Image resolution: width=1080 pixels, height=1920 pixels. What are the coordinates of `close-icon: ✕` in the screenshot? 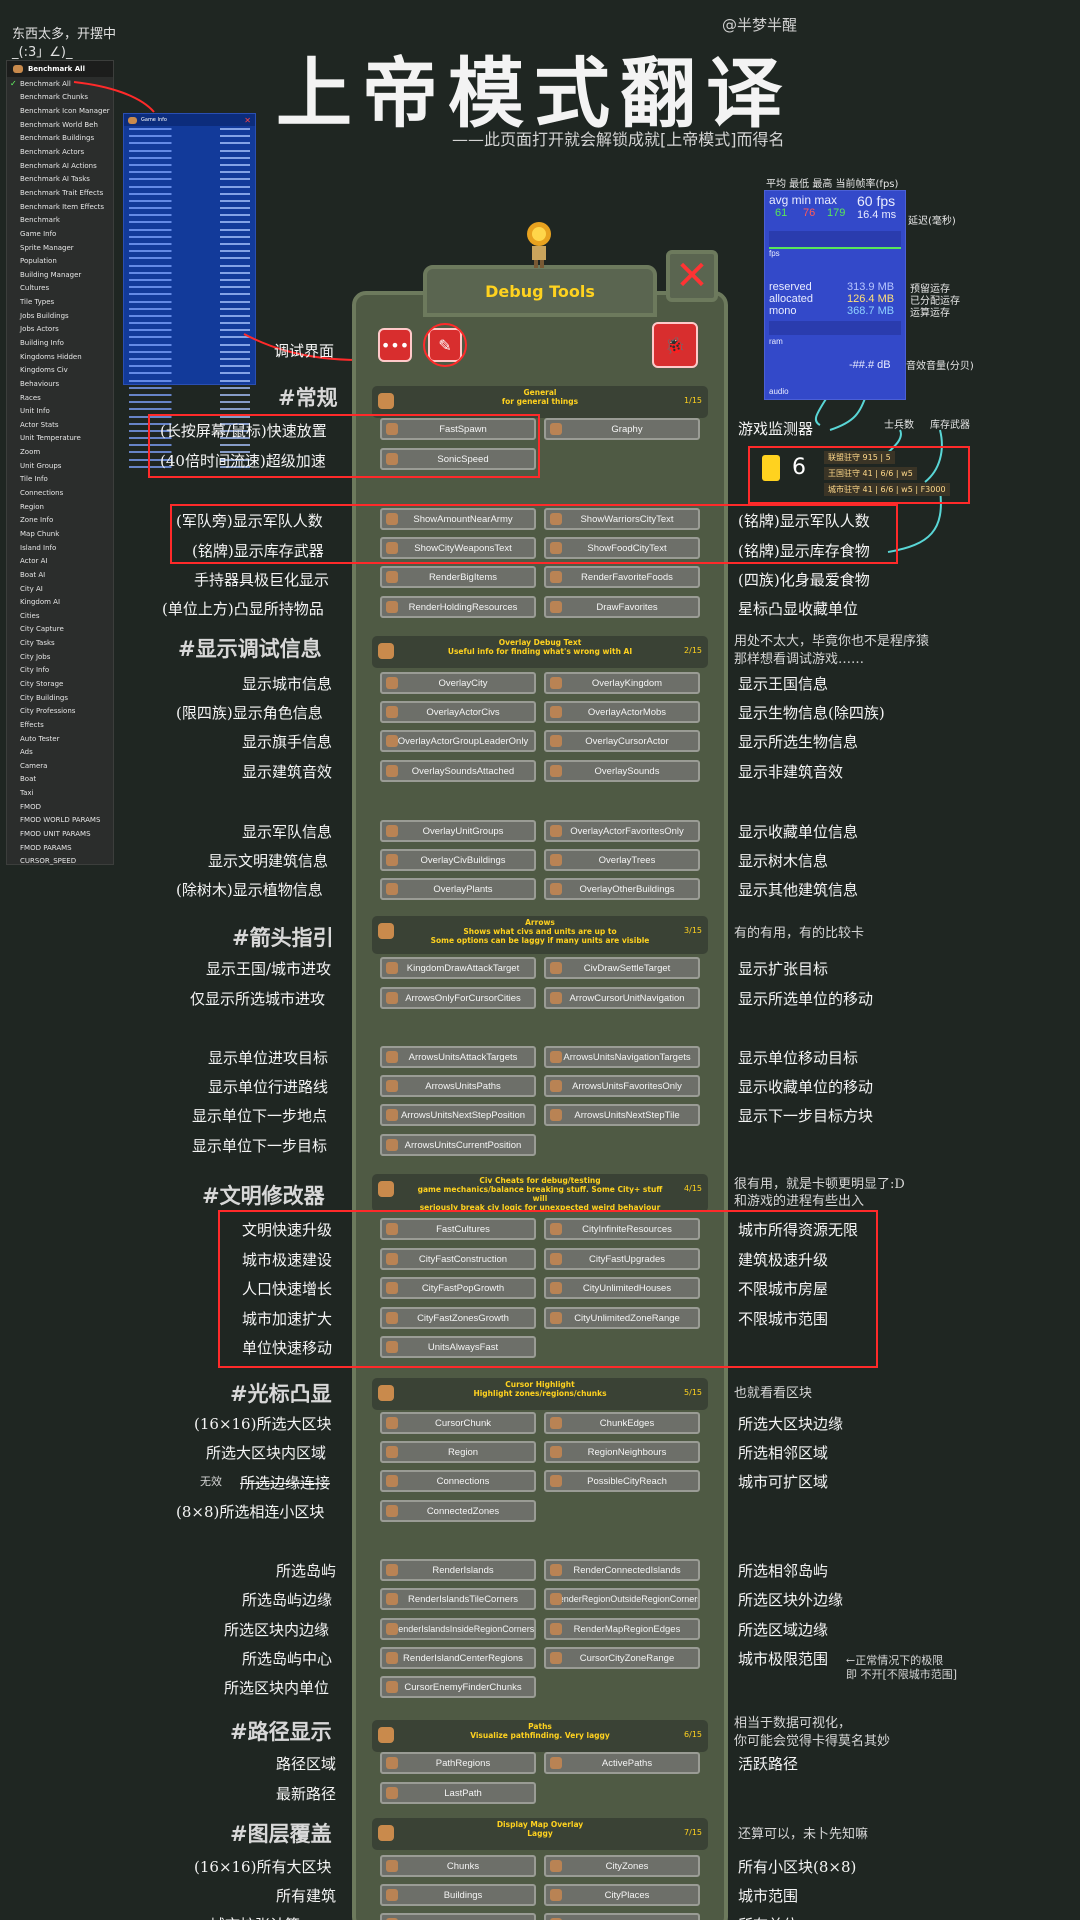 It's located at (247, 120).